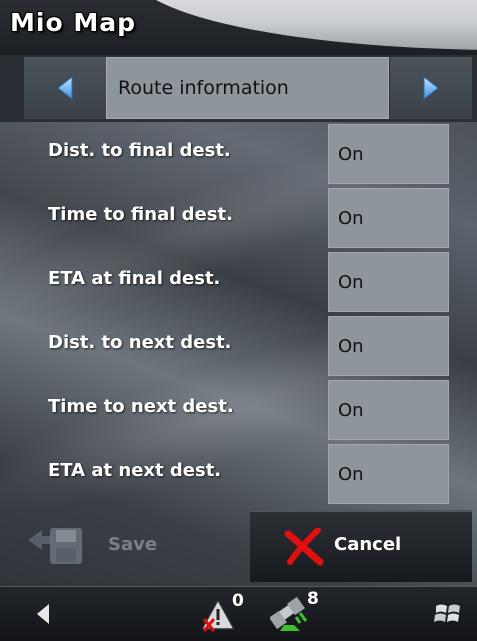 This screenshot has height=641, width=477. I want to click on setting-row-eta-final: ETA at final dest. On, so click(238, 282).